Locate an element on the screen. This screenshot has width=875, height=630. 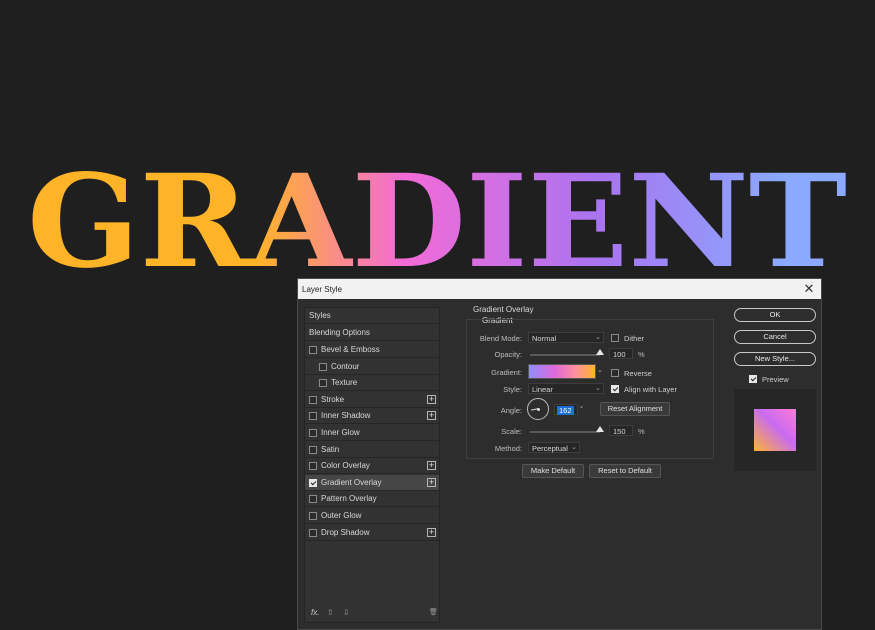
style-item: Gradient Overlay + is located at coordinates (372, 482).